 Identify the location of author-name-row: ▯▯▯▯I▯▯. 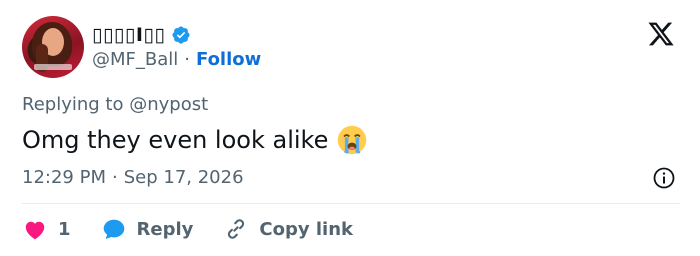
(141, 35).